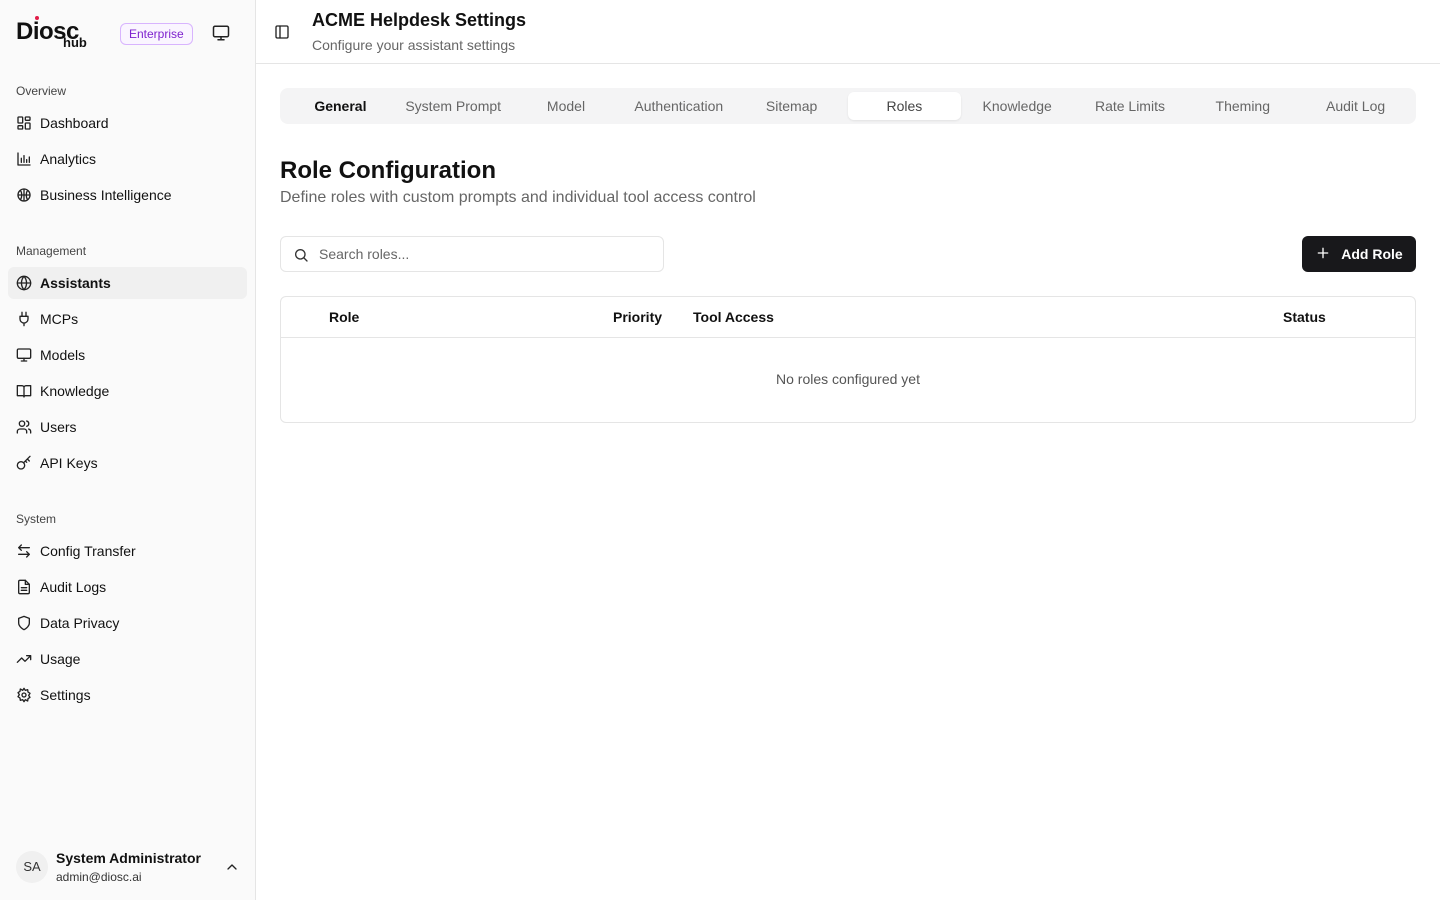  I want to click on logo-dot, so click(37, 18).